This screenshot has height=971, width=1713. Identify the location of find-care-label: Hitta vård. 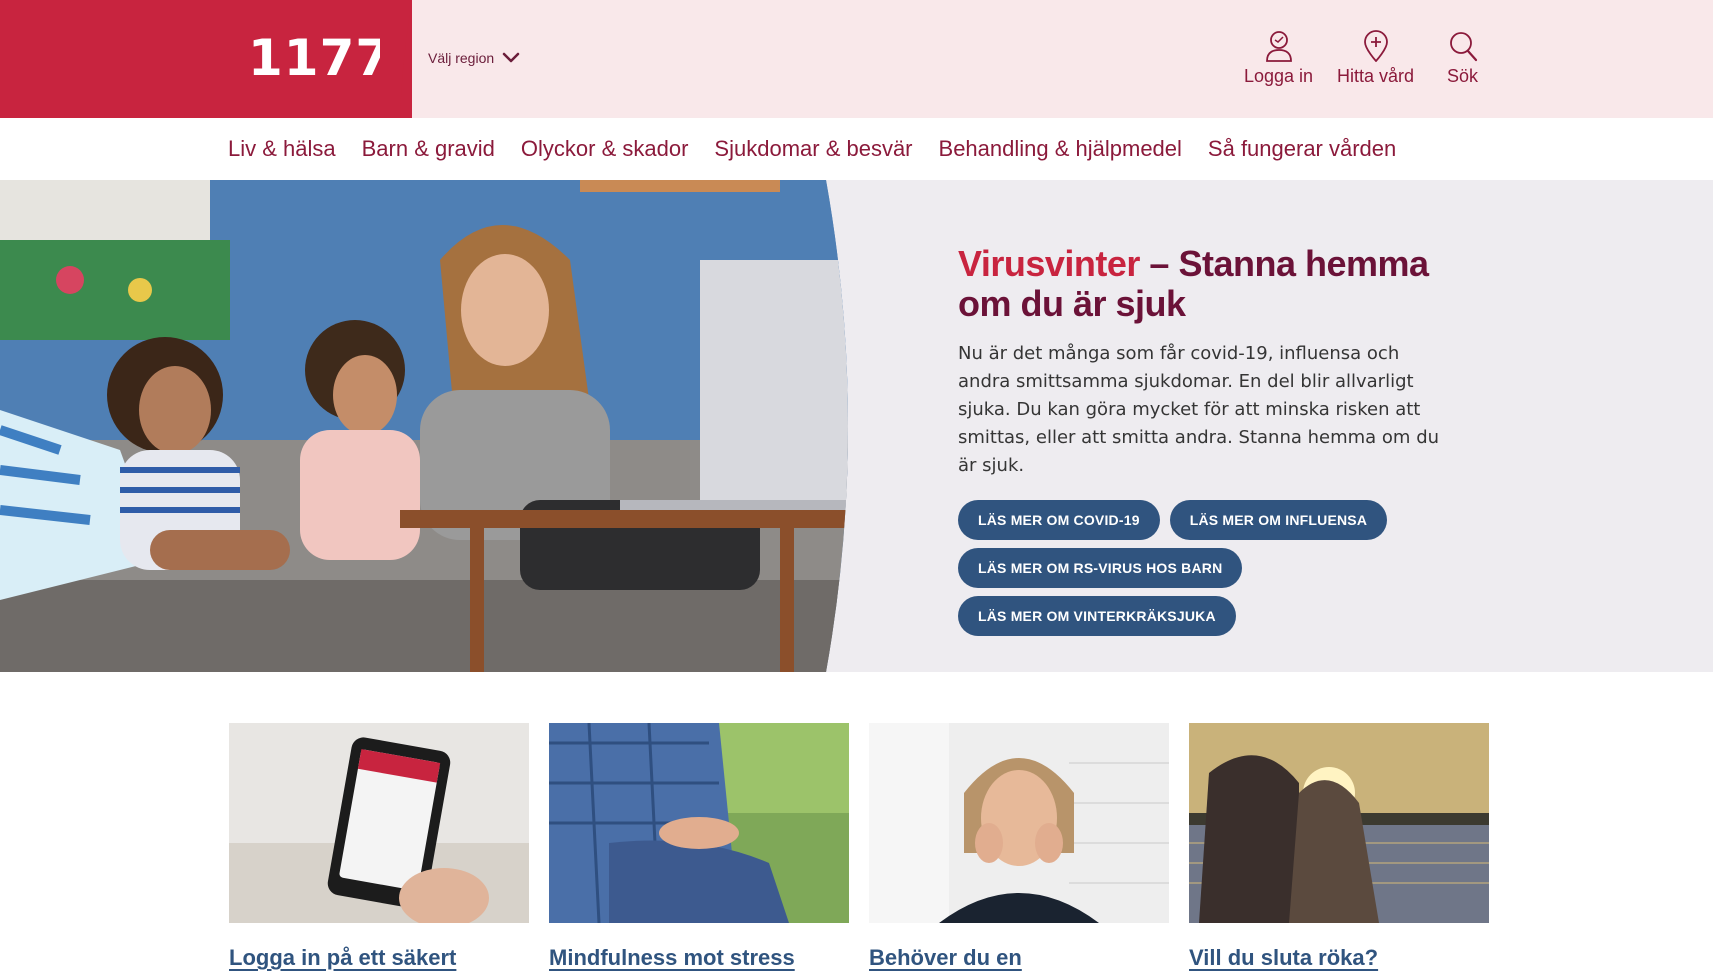
(1376, 76).